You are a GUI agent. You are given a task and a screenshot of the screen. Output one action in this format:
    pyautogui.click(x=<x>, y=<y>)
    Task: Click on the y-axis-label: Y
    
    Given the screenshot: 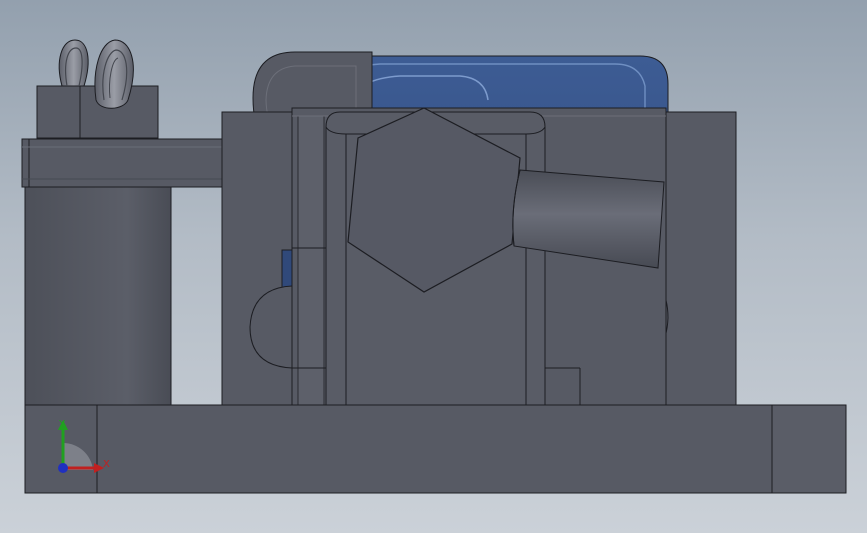 What is the action you would take?
    pyautogui.click(x=62, y=424)
    